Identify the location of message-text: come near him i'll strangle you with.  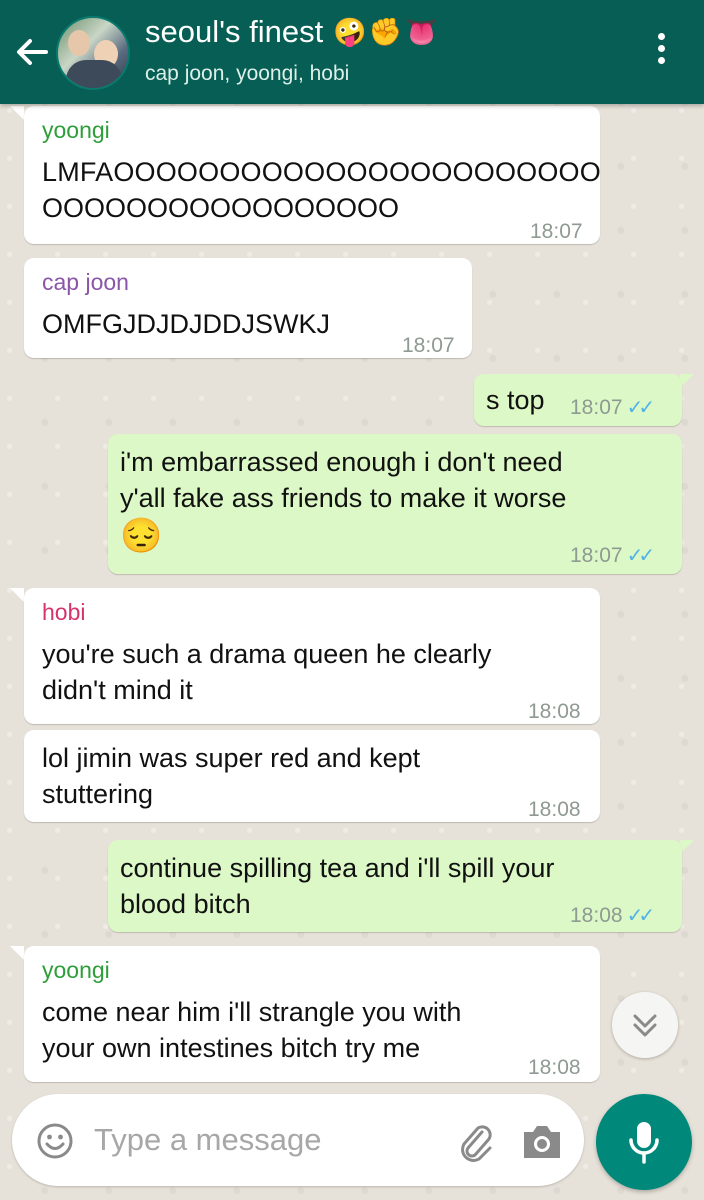
(252, 1012).